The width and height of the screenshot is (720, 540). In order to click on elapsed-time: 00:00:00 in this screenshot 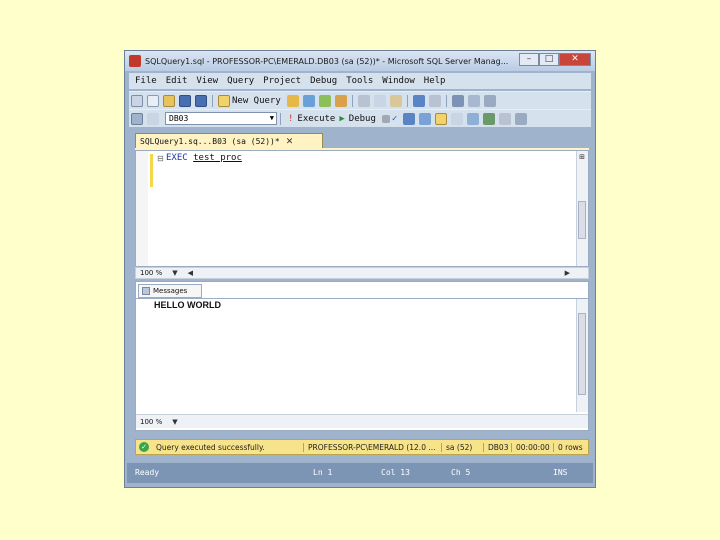, I will do `click(533, 447)`.